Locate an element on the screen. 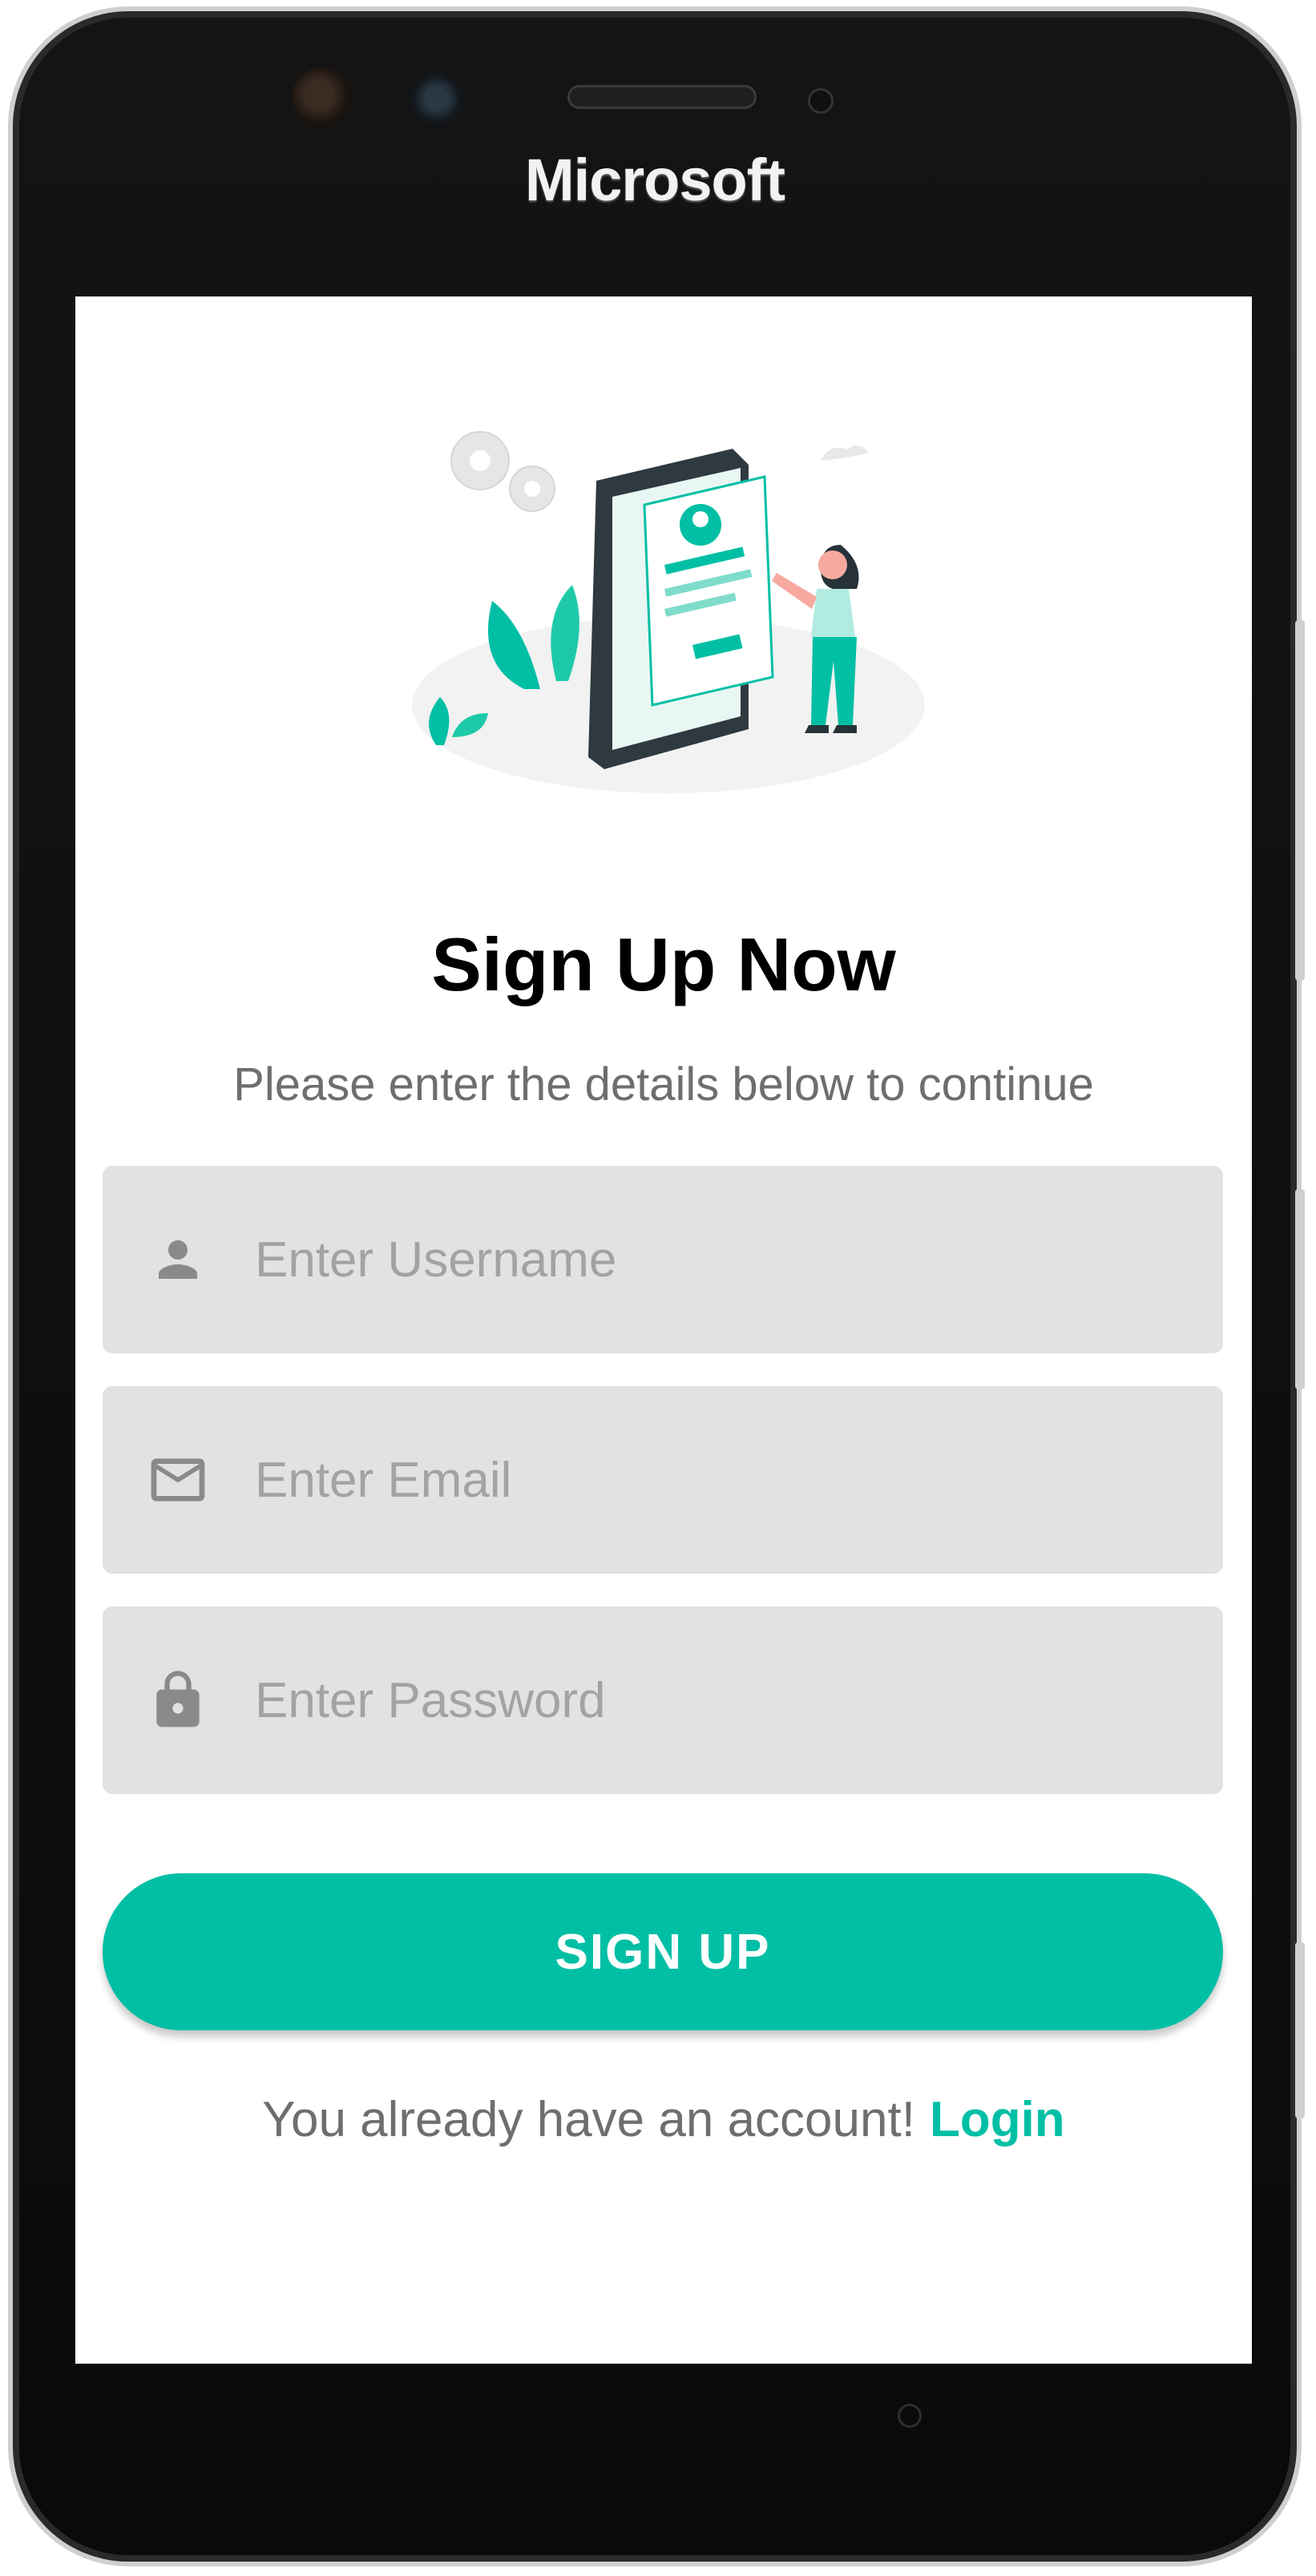 The height and width of the screenshot is (2576, 1316). lock-icon is located at coordinates (178, 1700).